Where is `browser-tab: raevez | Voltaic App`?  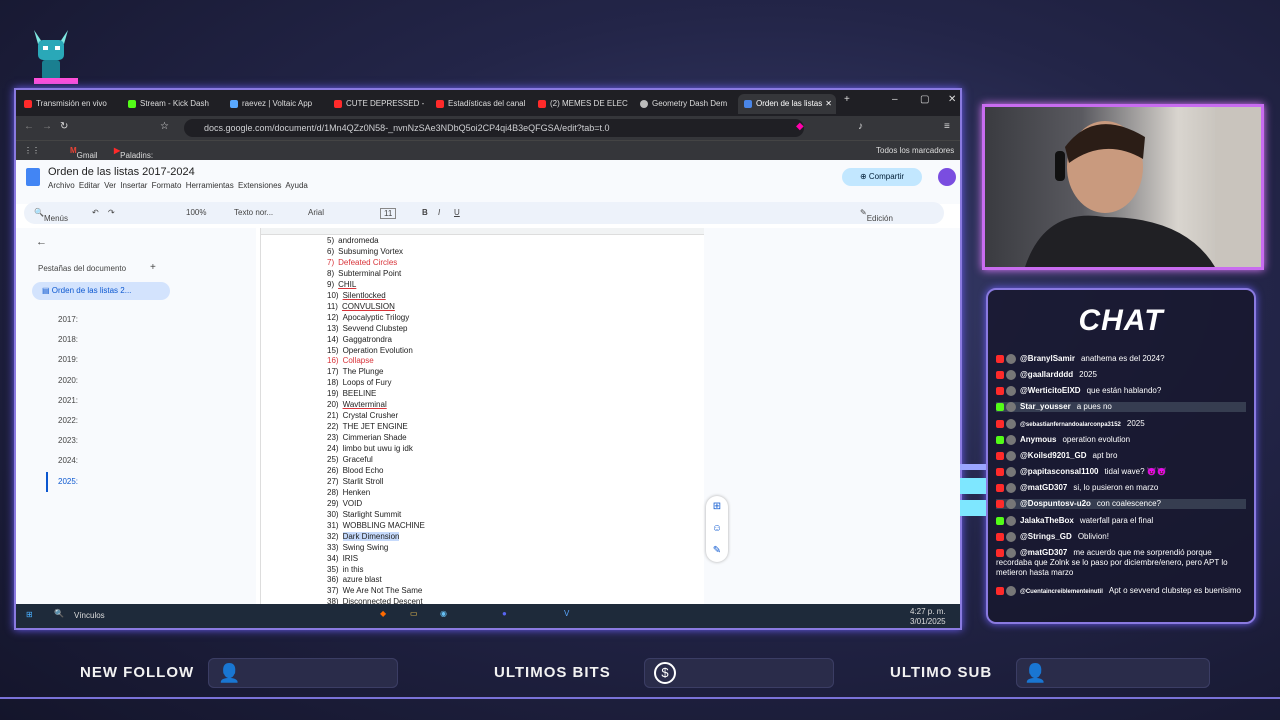 browser-tab: raevez | Voltaic App is located at coordinates (278, 104).